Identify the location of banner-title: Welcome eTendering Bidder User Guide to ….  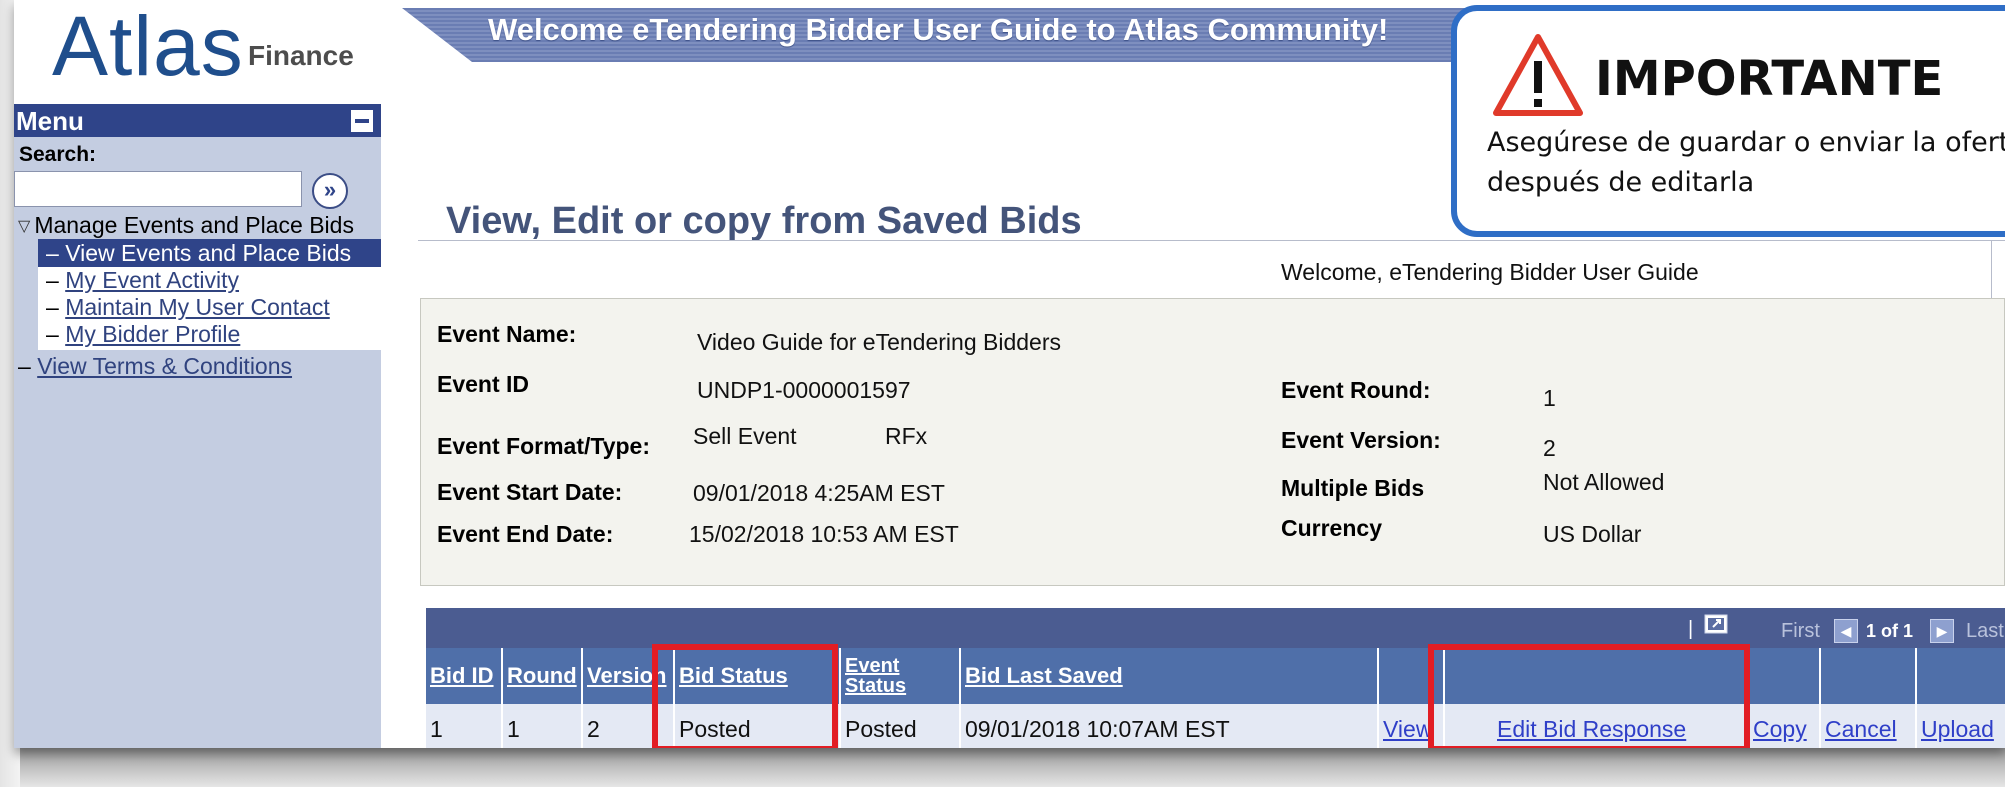
(938, 29).